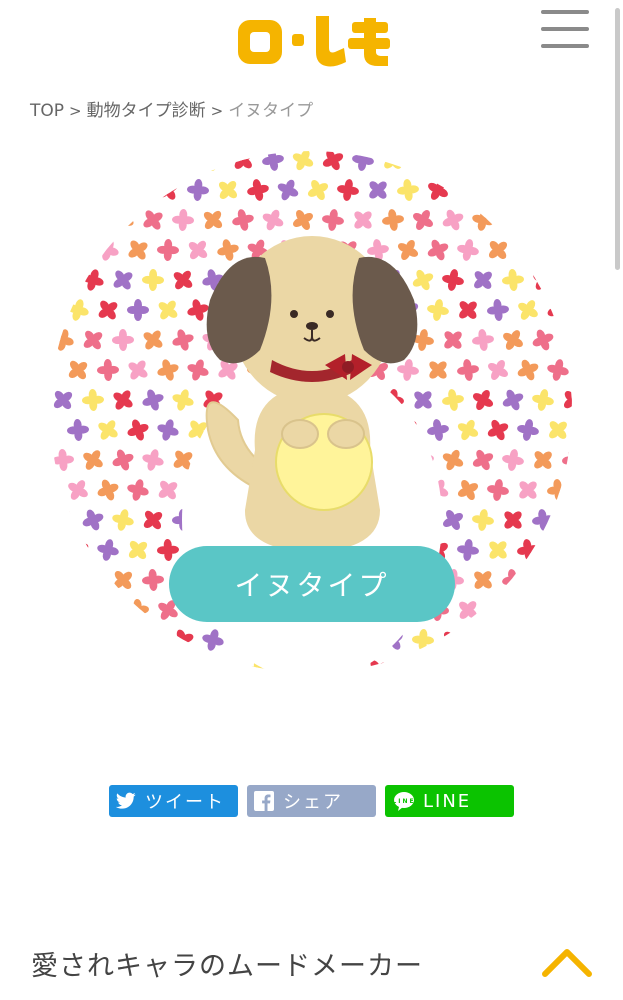 The height and width of the screenshot is (1000, 623). Describe the element at coordinates (271, 111) in the screenshot. I see `breadcrumb-current: イヌタイプ` at that location.